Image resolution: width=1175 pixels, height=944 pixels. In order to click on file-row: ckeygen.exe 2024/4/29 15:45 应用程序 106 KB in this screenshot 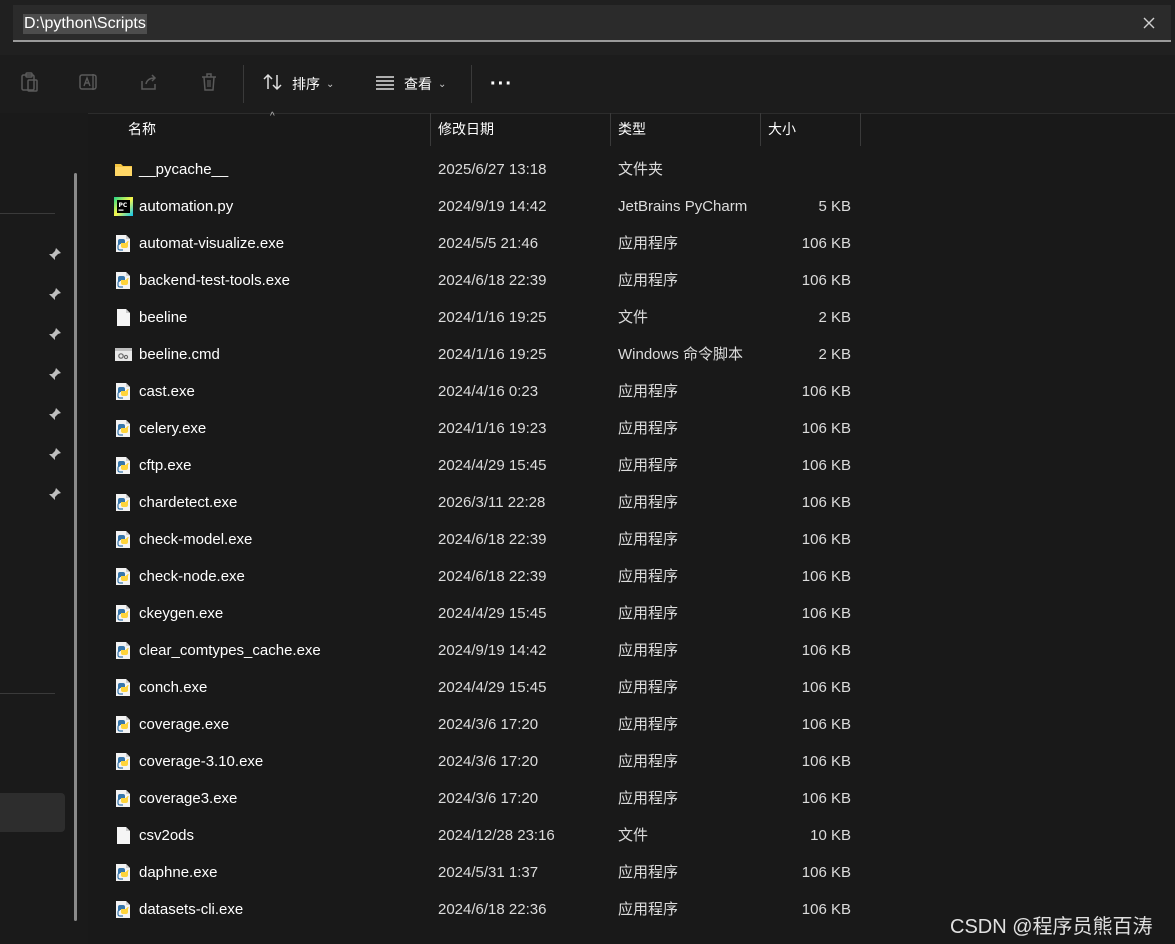, I will do `click(631, 613)`.